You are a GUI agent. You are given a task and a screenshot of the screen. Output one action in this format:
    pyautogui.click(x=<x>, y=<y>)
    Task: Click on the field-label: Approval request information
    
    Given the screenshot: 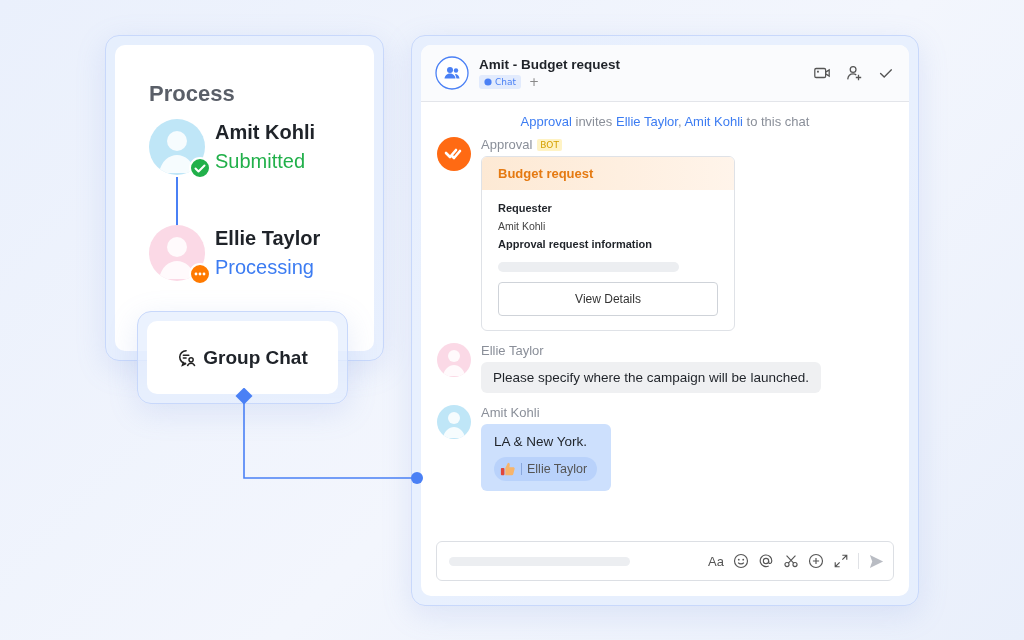 What is the action you would take?
    pyautogui.click(x=576, y=244)
    